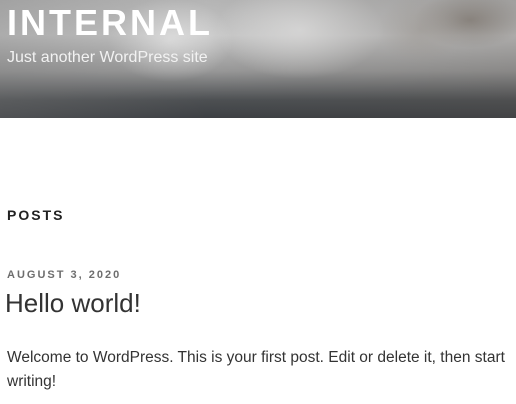  I want to click on site-tagline: Just another WordPress site, so click(107, 57).